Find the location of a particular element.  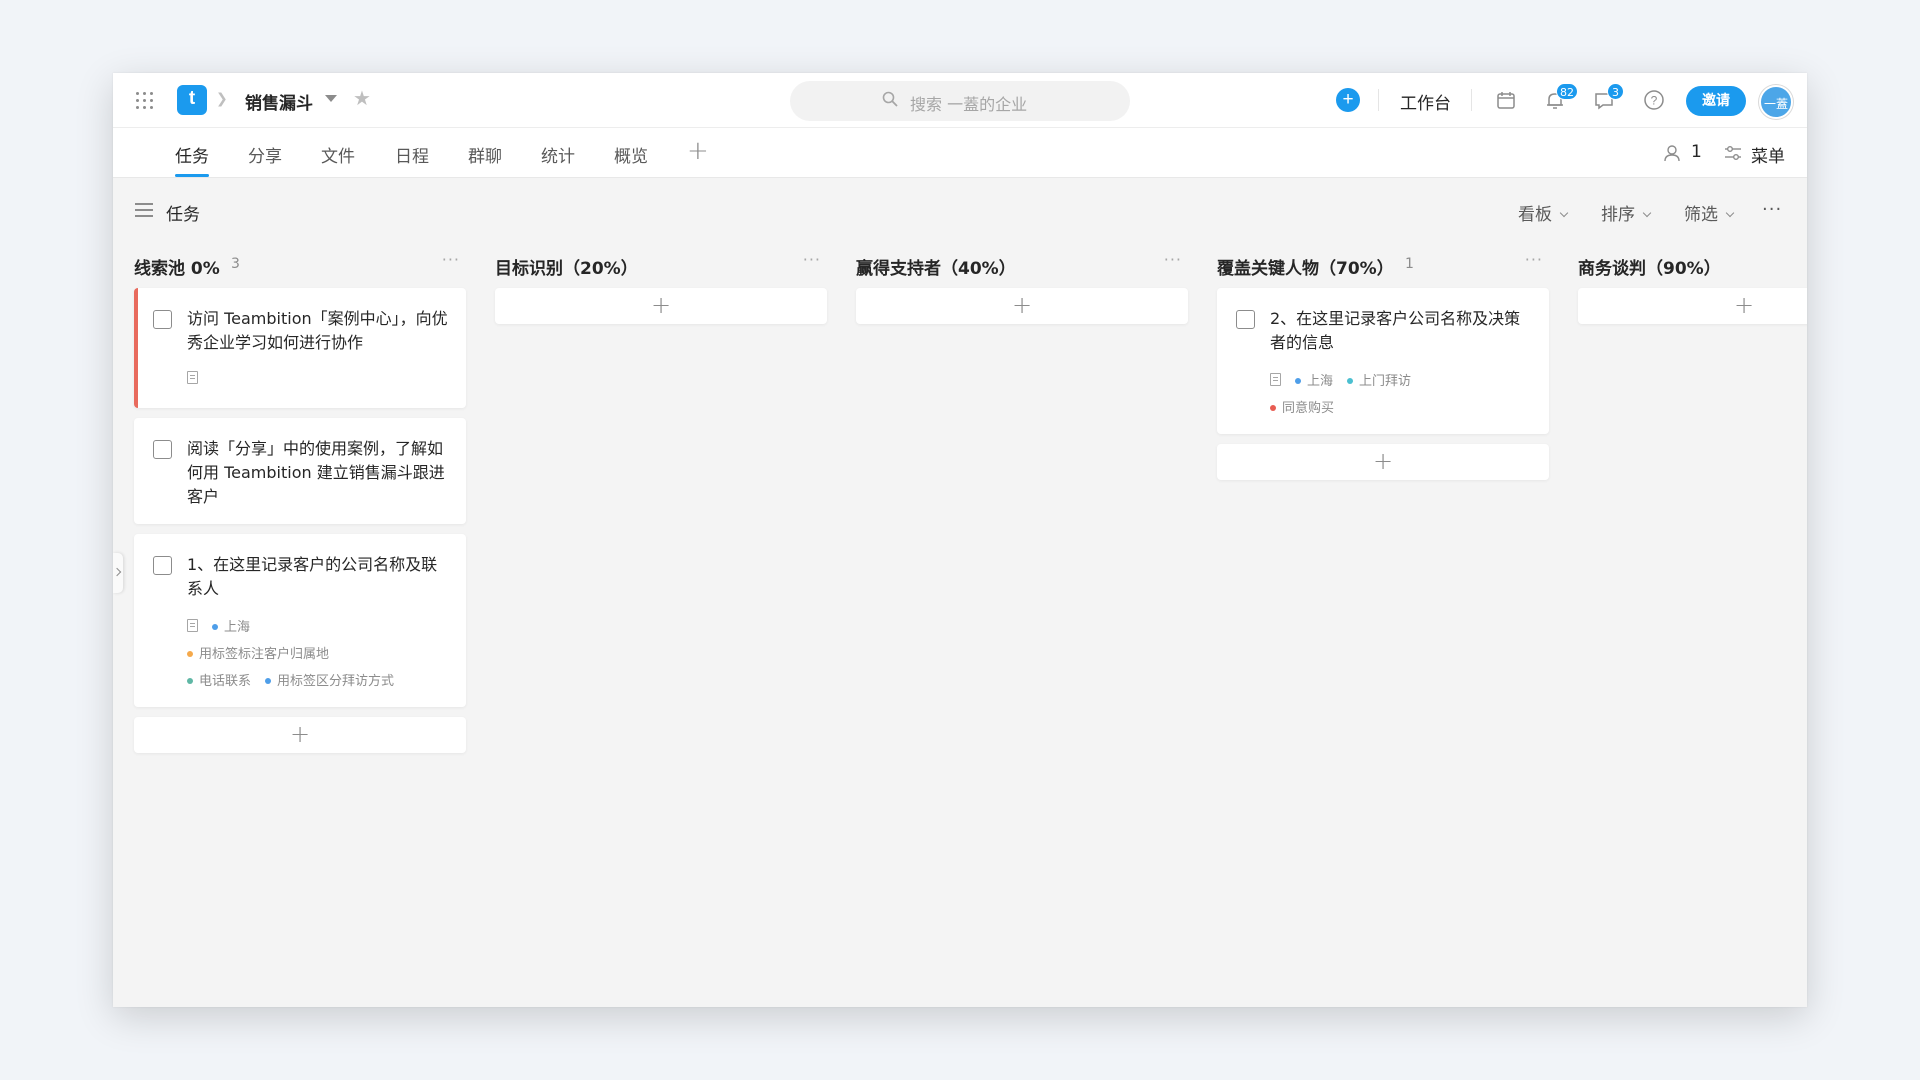

messages-button: 3 is located at coordinates (1607, 98).